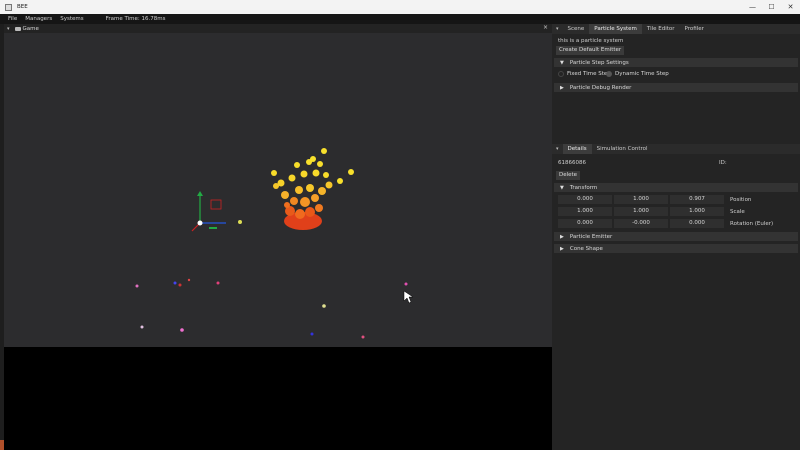 Image resolution: width=800 pixels, height=450 pixels. I want to click on particle-debug-render-header: ▶ Particle Debug Render, so click(676, 87).